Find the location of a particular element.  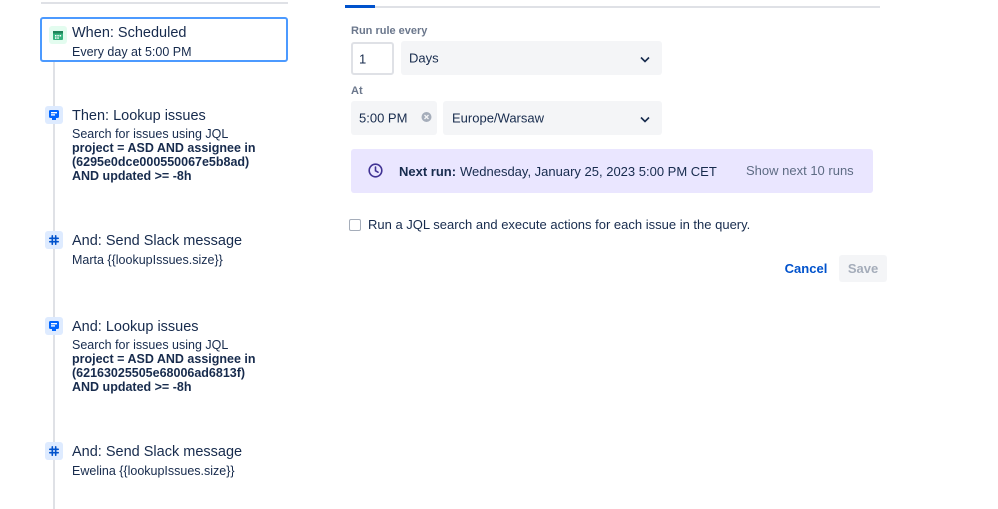

time-value: 5:00 PM is located at coordinates (383, 118).